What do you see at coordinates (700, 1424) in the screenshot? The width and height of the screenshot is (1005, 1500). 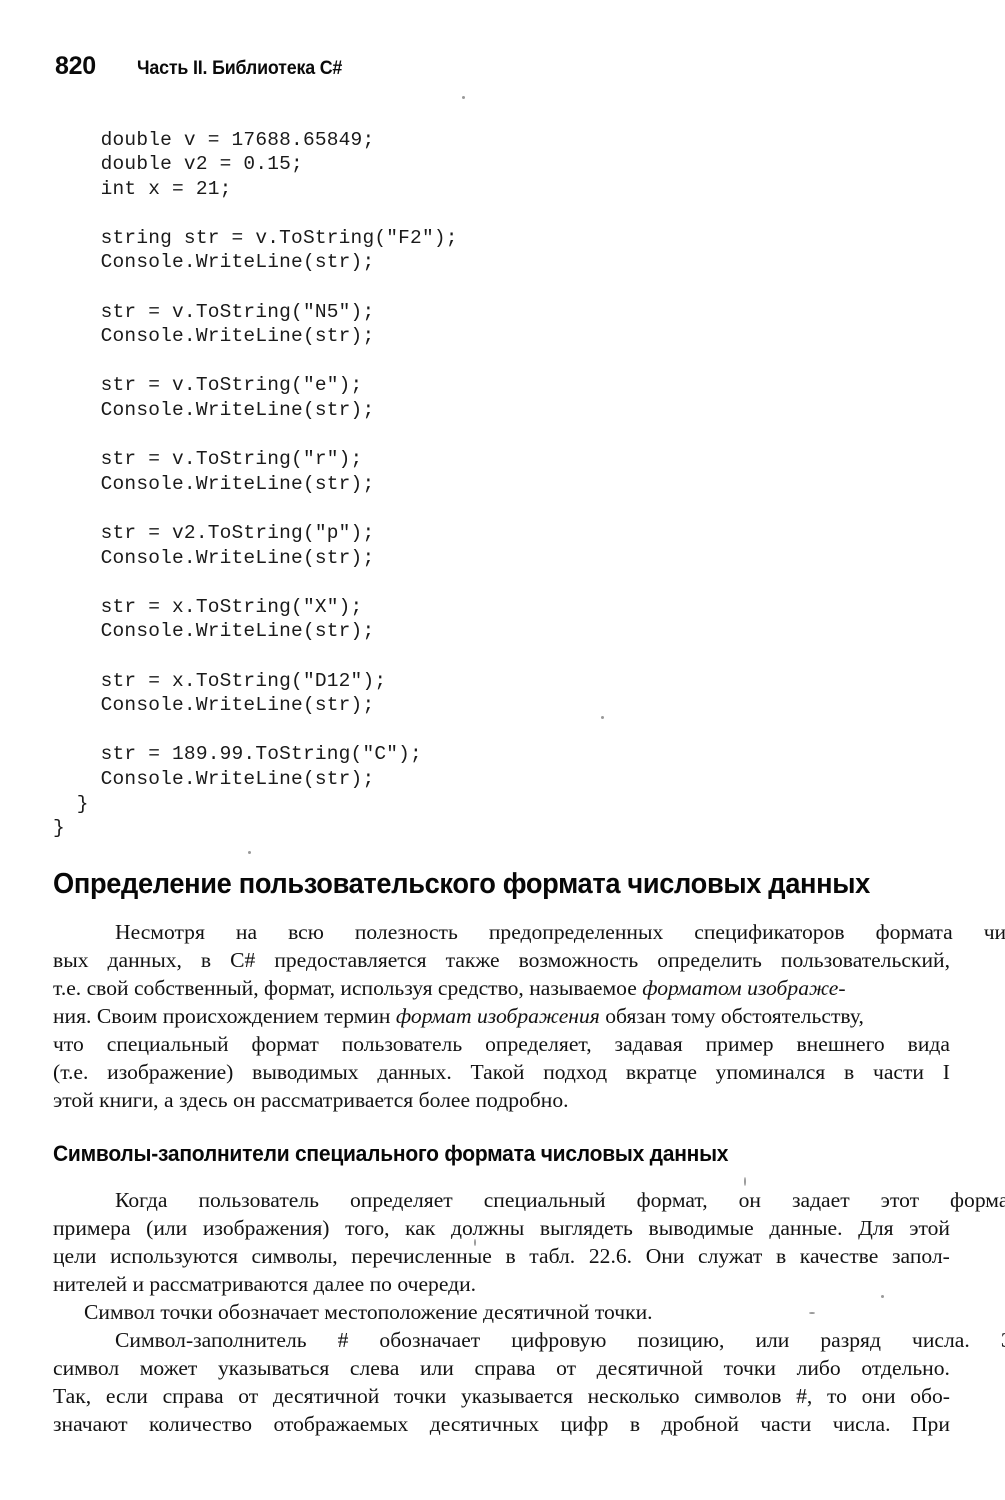 I see `text-word: дробной` at bounding box center [700, 1424].